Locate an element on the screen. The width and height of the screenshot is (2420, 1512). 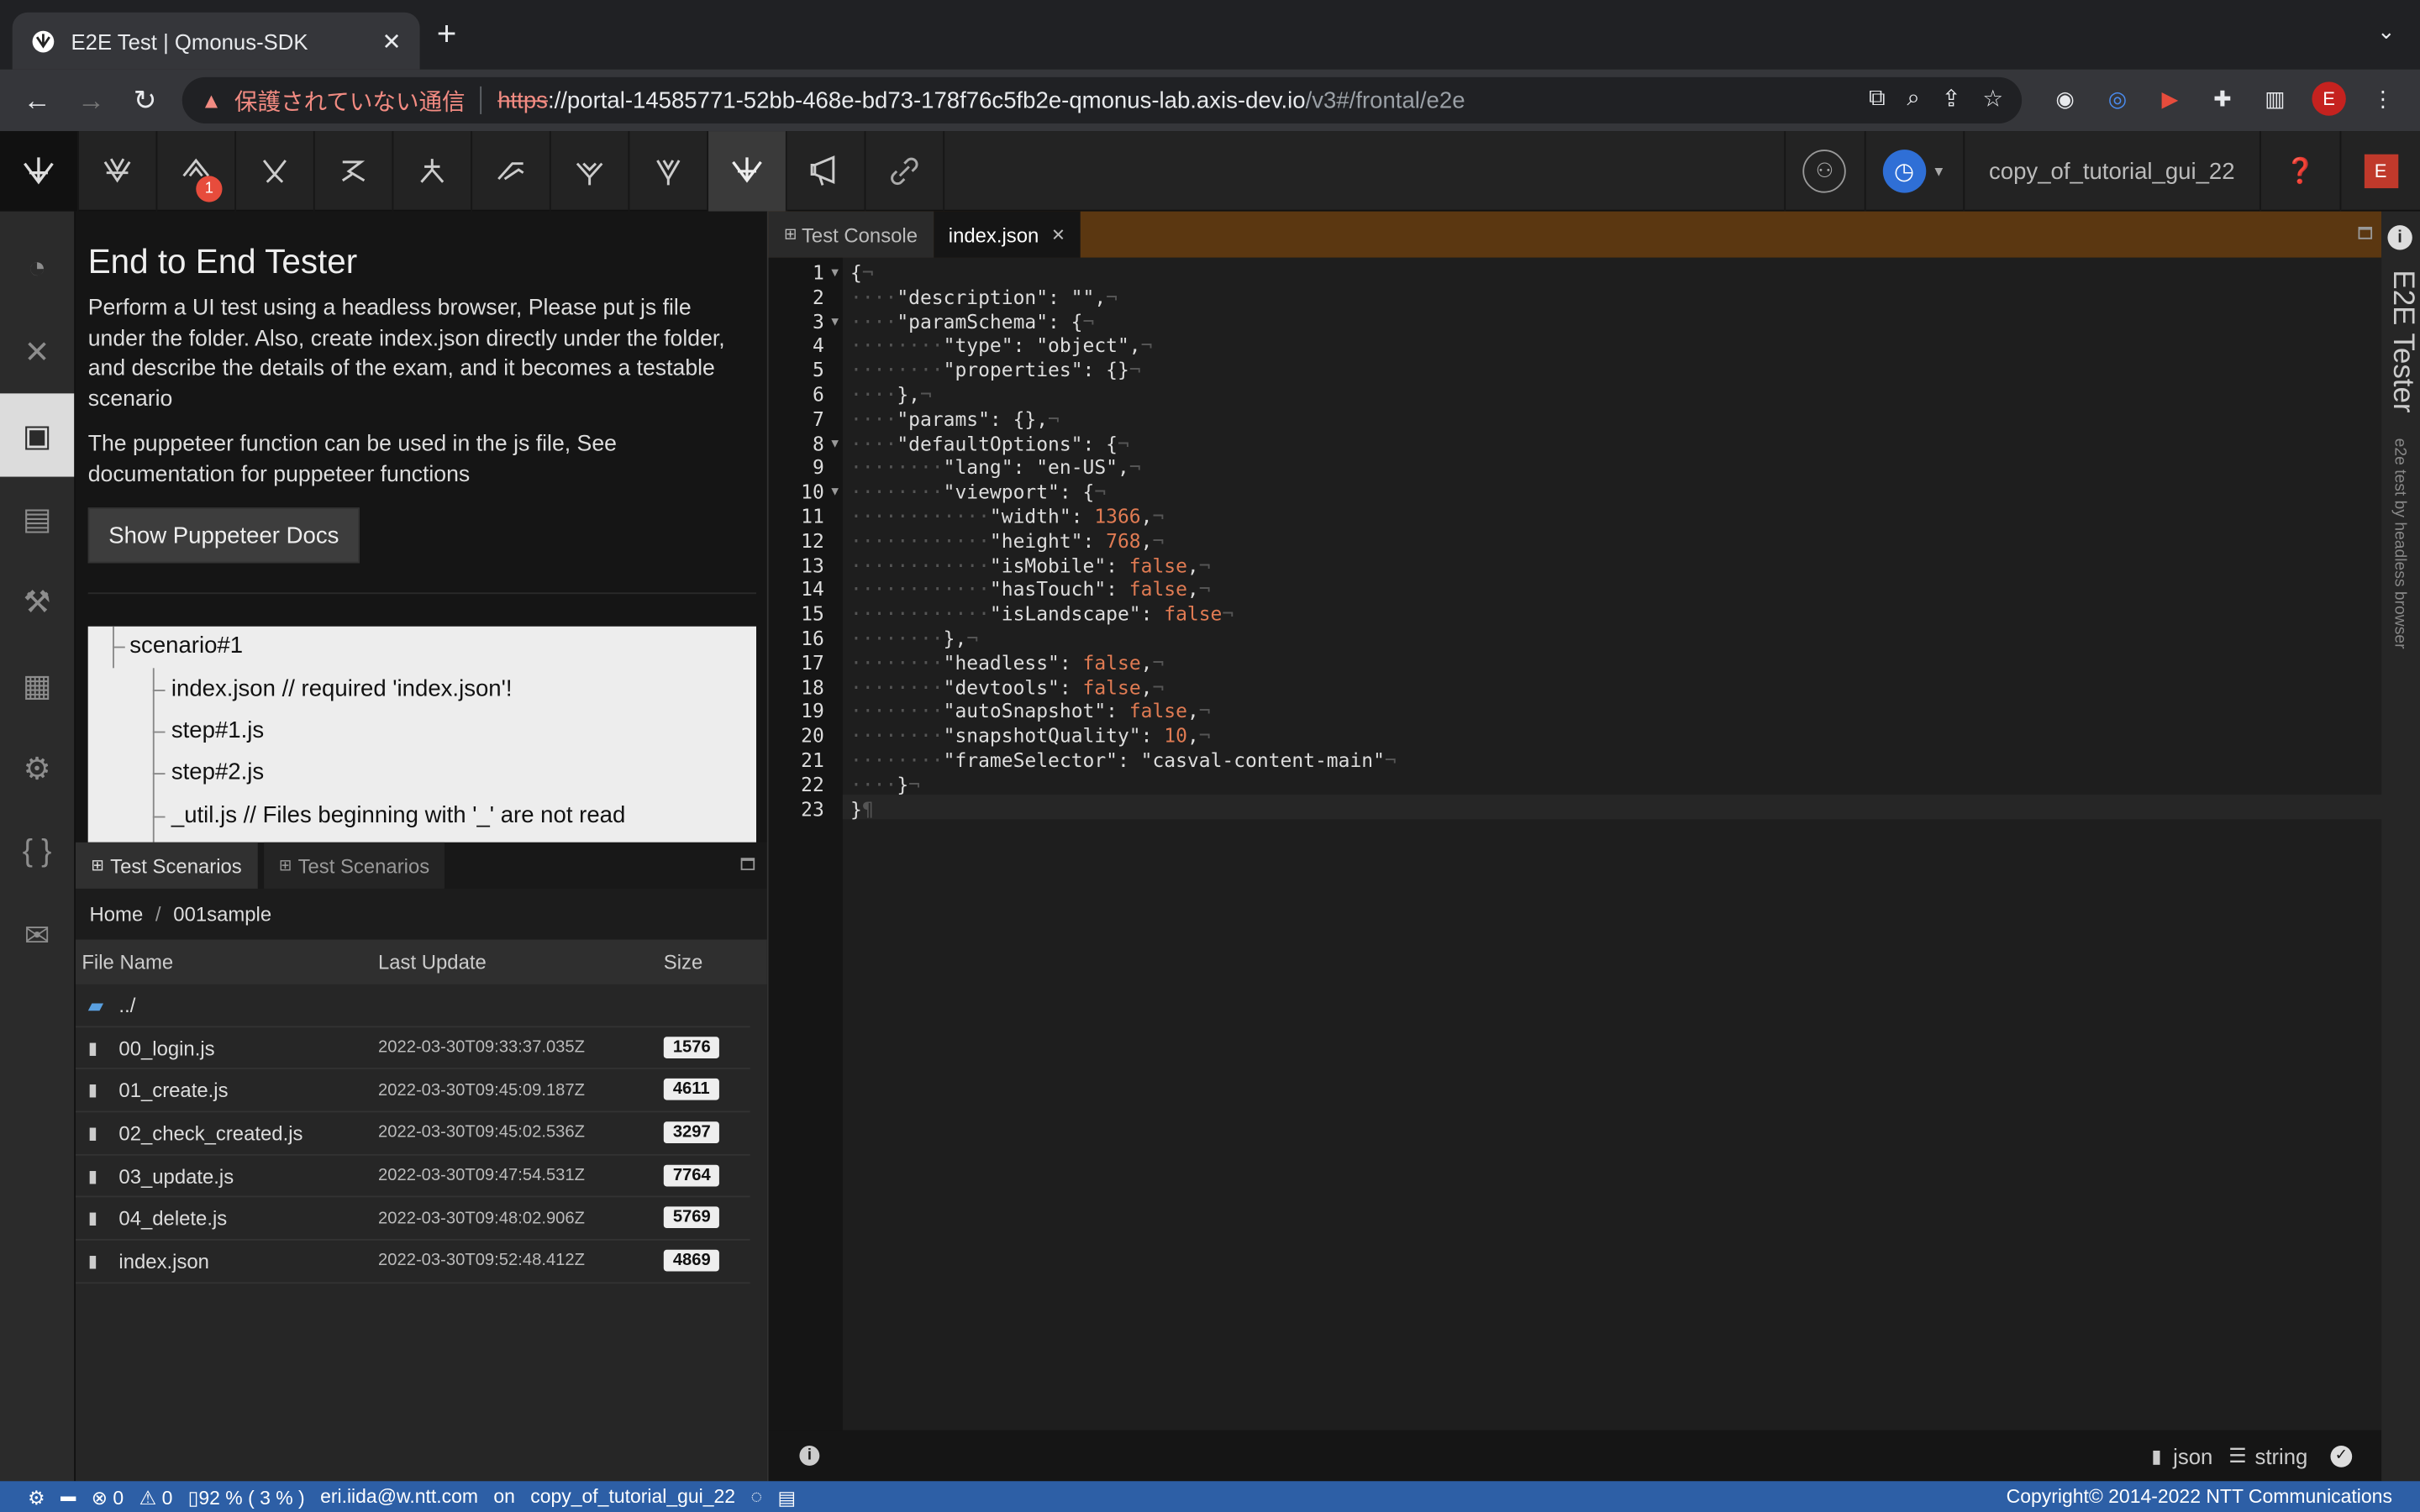
extension-video-icon: ▶ is located at coordinates (2170, 98).